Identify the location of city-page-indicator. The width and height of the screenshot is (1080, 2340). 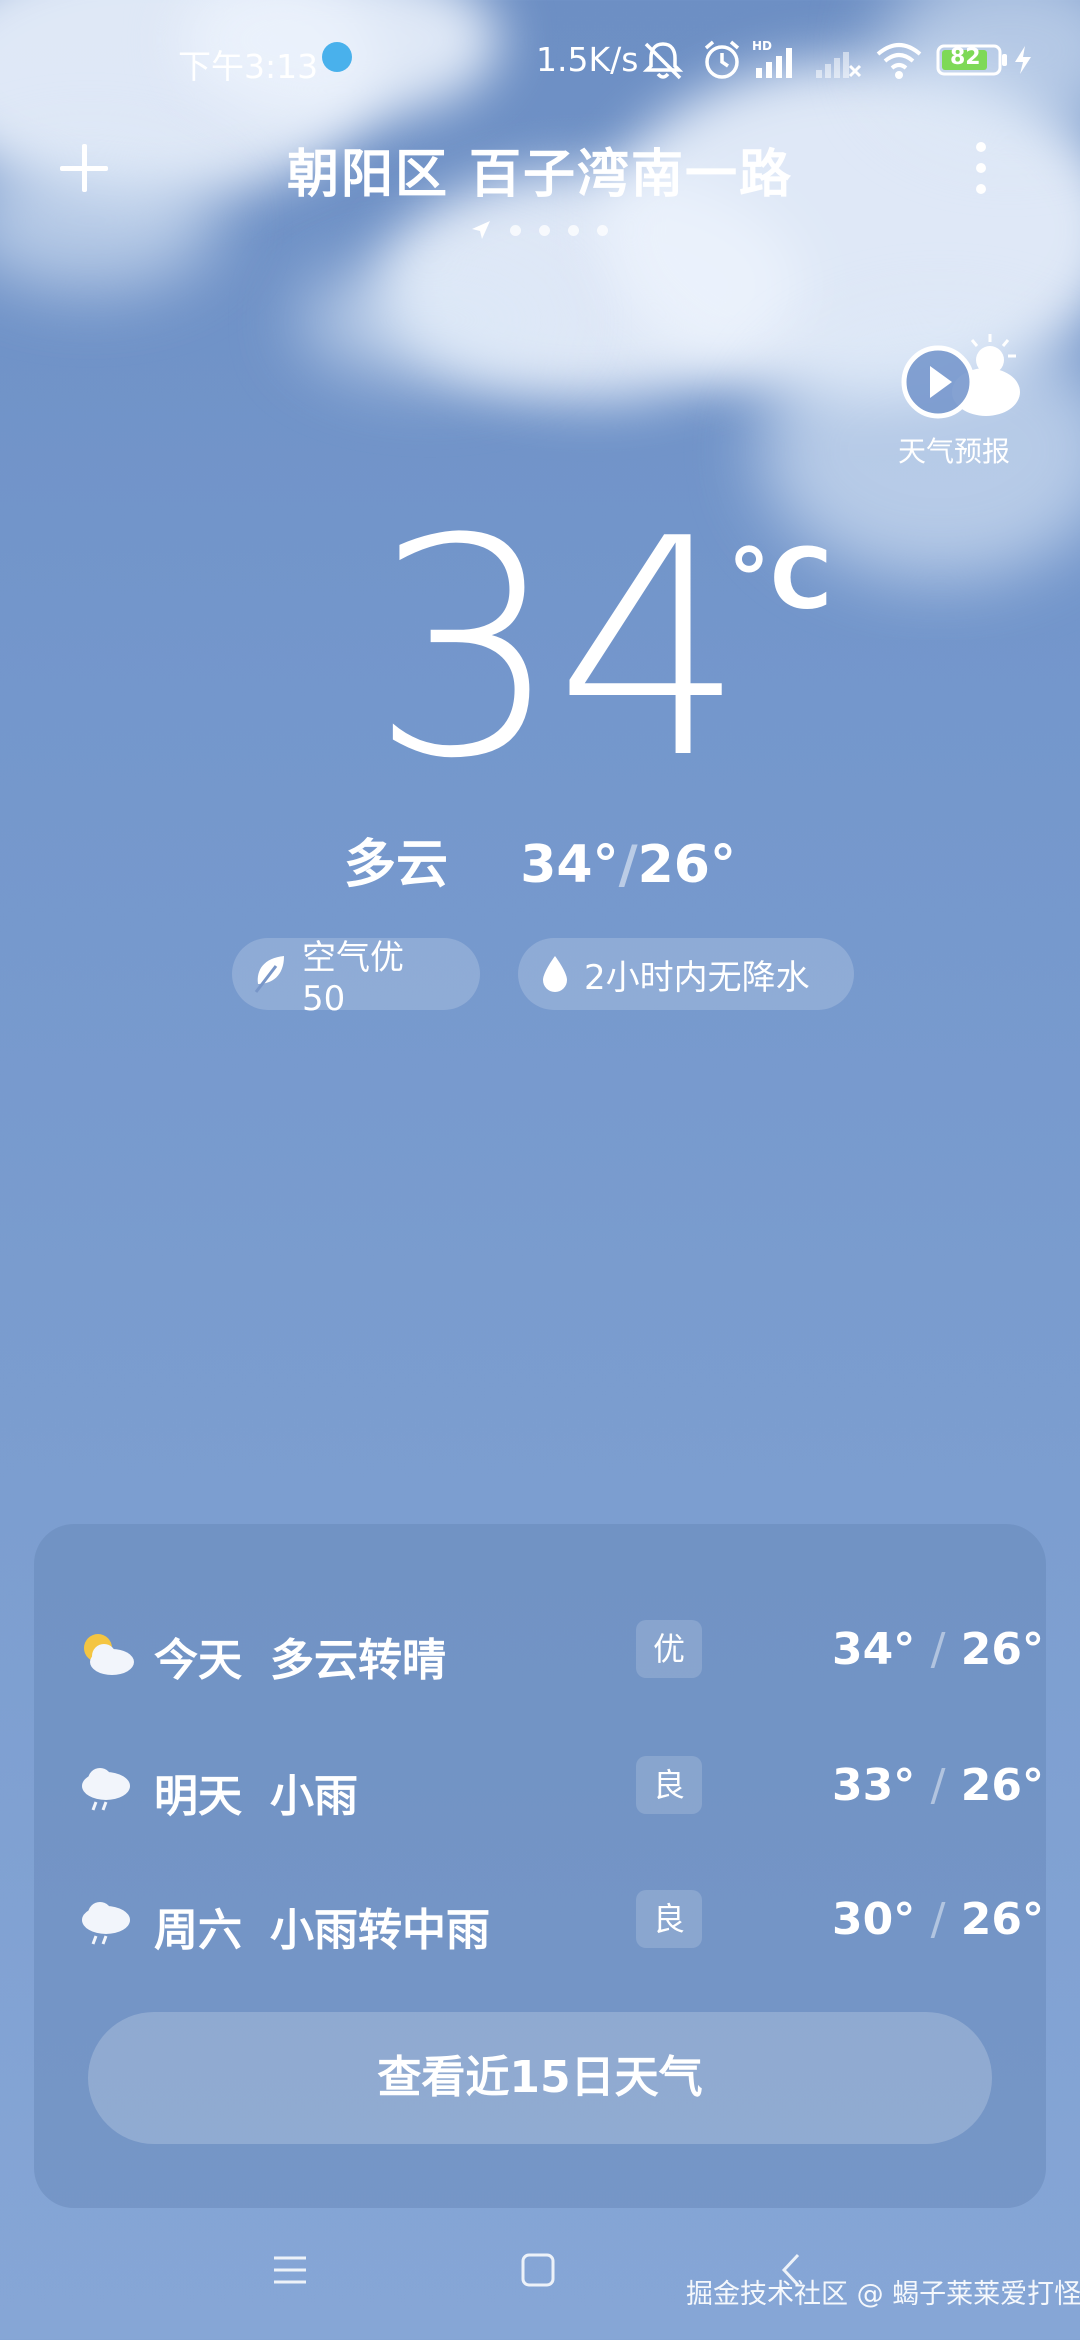
(539, 230).